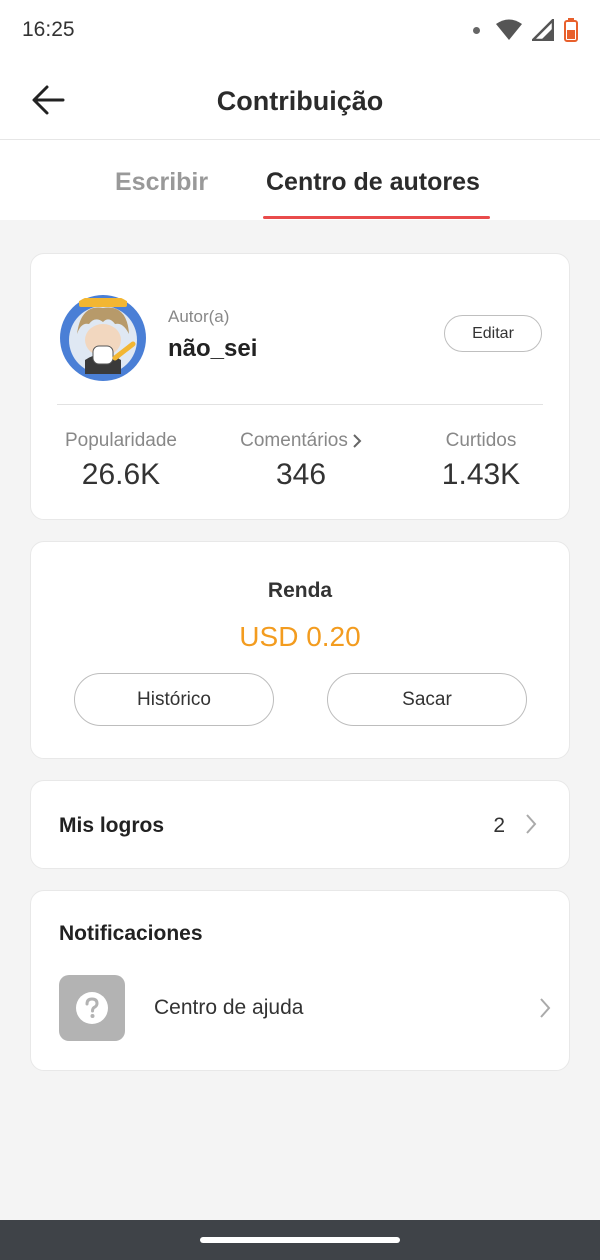 Image resolution: width=600 pixels, height=1260 pixels. I want to click on stat-label: Curtidos, so click(481, 441).